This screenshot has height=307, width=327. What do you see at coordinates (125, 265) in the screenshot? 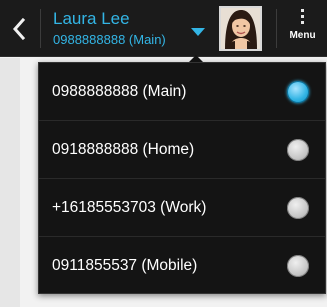
I see `number-label: 0911855537 (Mobile)` at bounding box center [125, 265].